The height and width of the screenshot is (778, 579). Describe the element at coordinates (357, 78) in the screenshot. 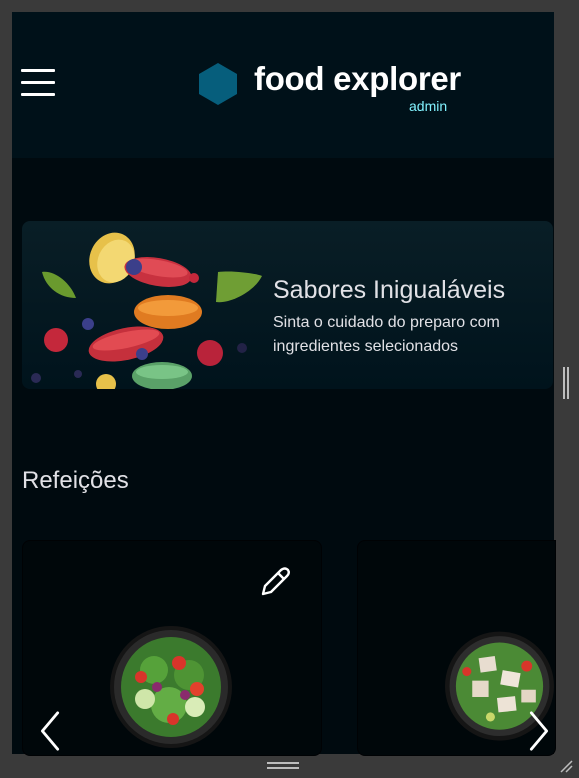

I see `logo-title: food explorer` at that location.